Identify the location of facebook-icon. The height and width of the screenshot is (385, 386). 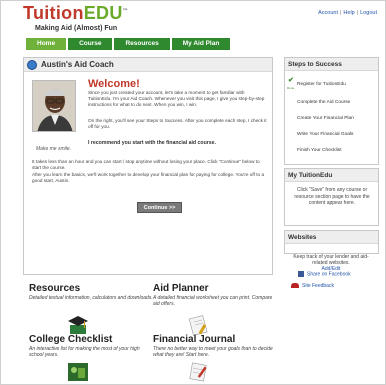
(301, 274).